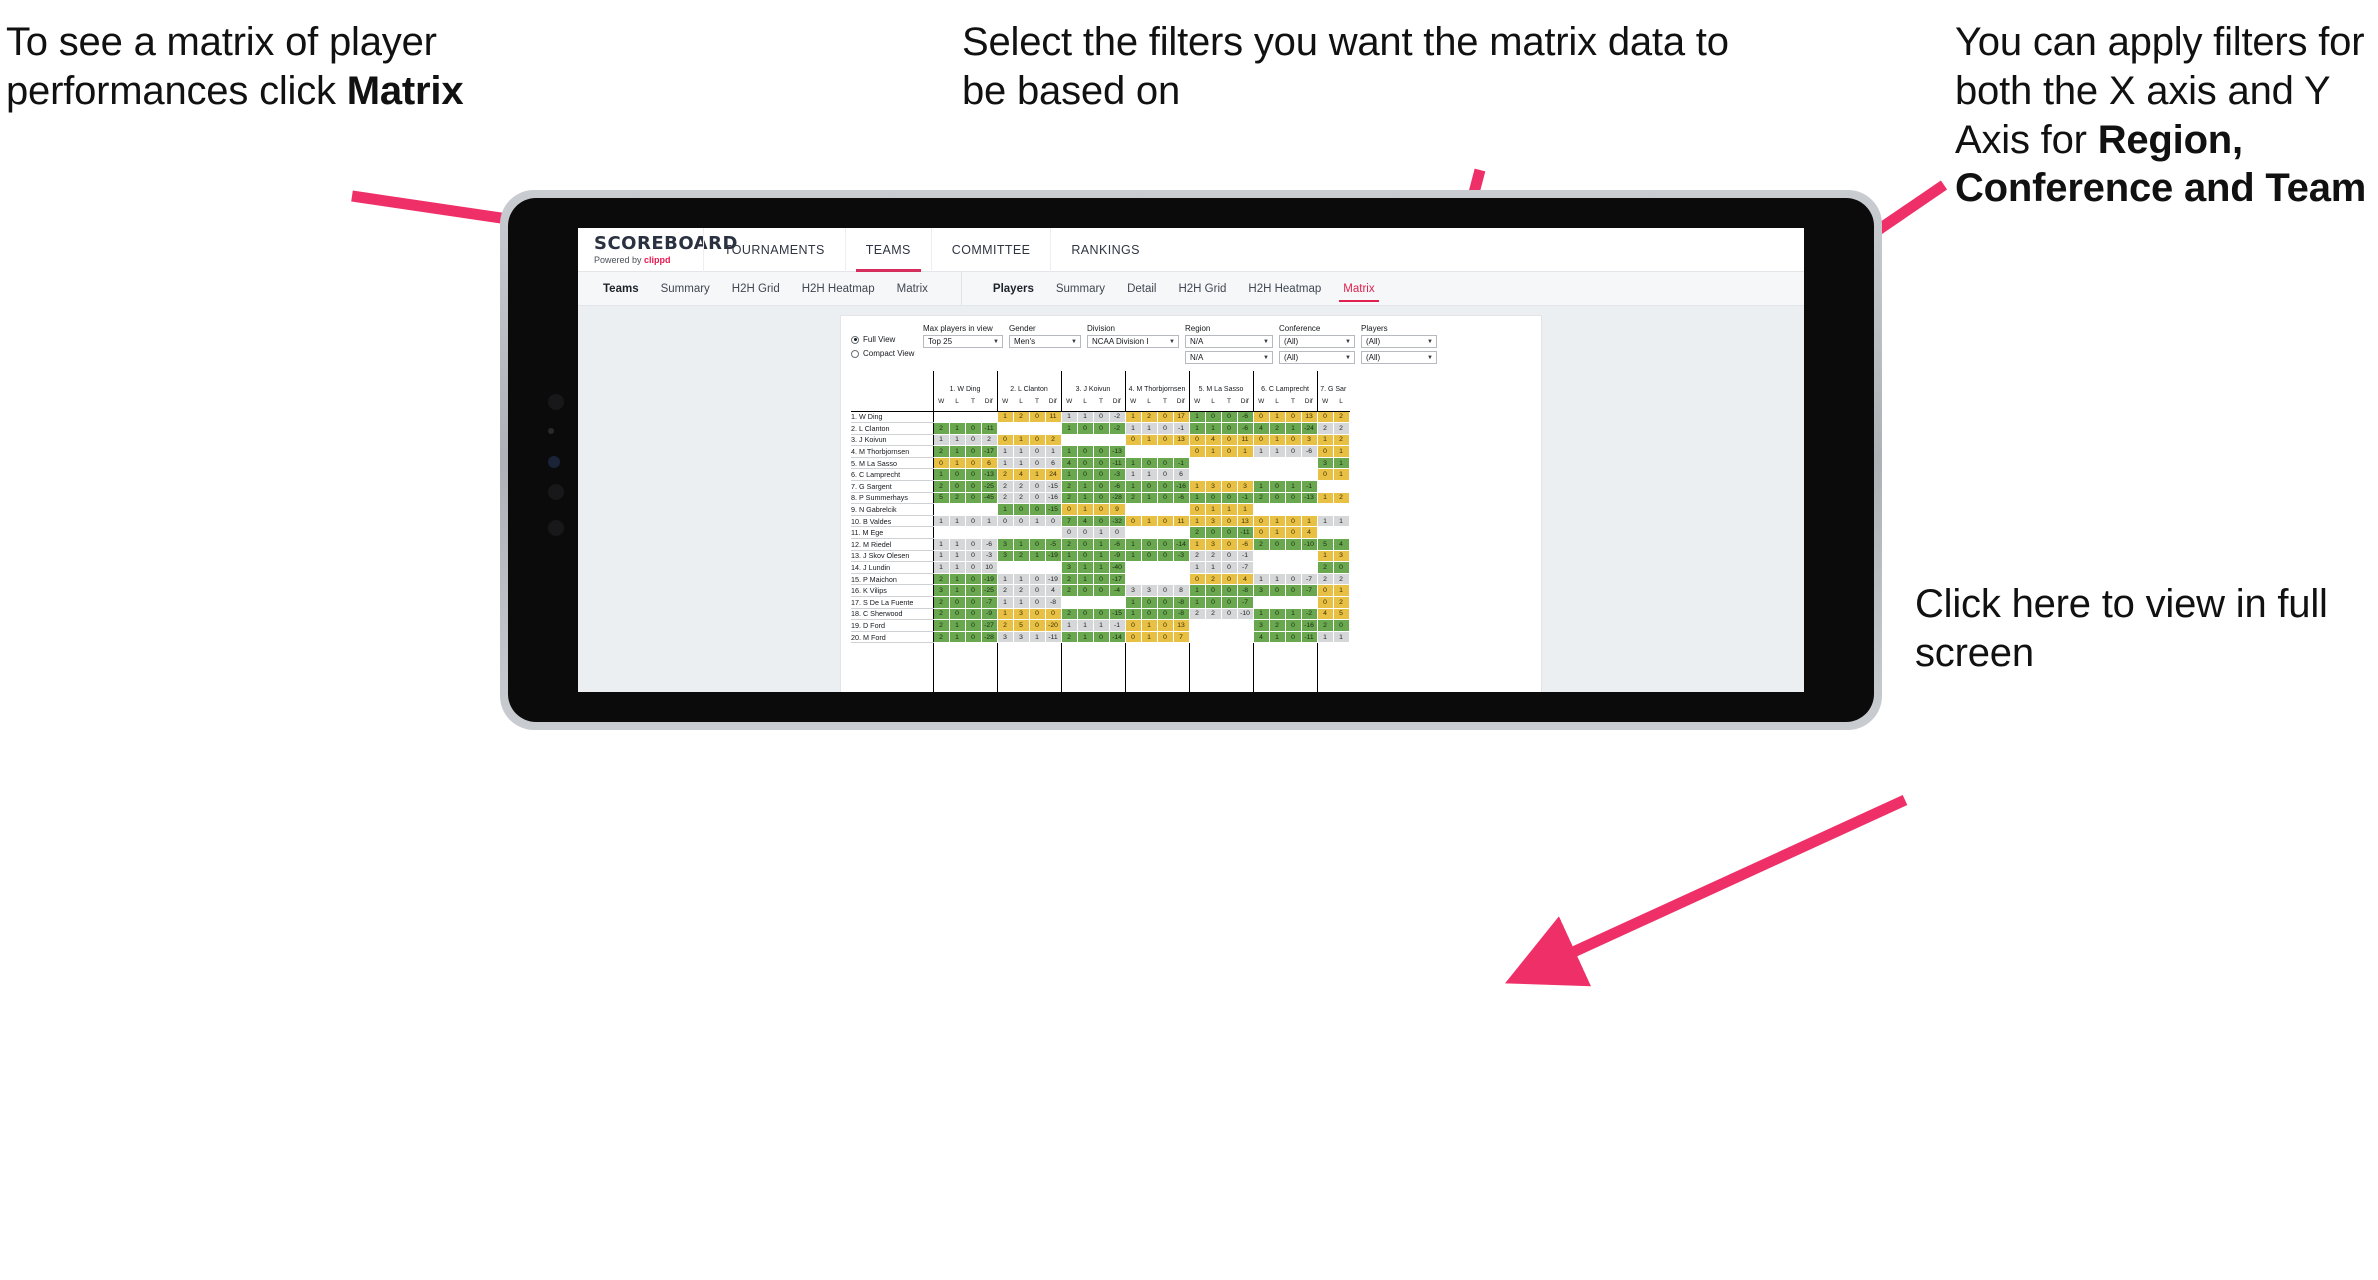 The width and height of the screenshot is (2378, 1280). Describe the element at coordinates (892, 567) in the screenshot. I see `matrix-row-header: 14. J Lundin` at that location.